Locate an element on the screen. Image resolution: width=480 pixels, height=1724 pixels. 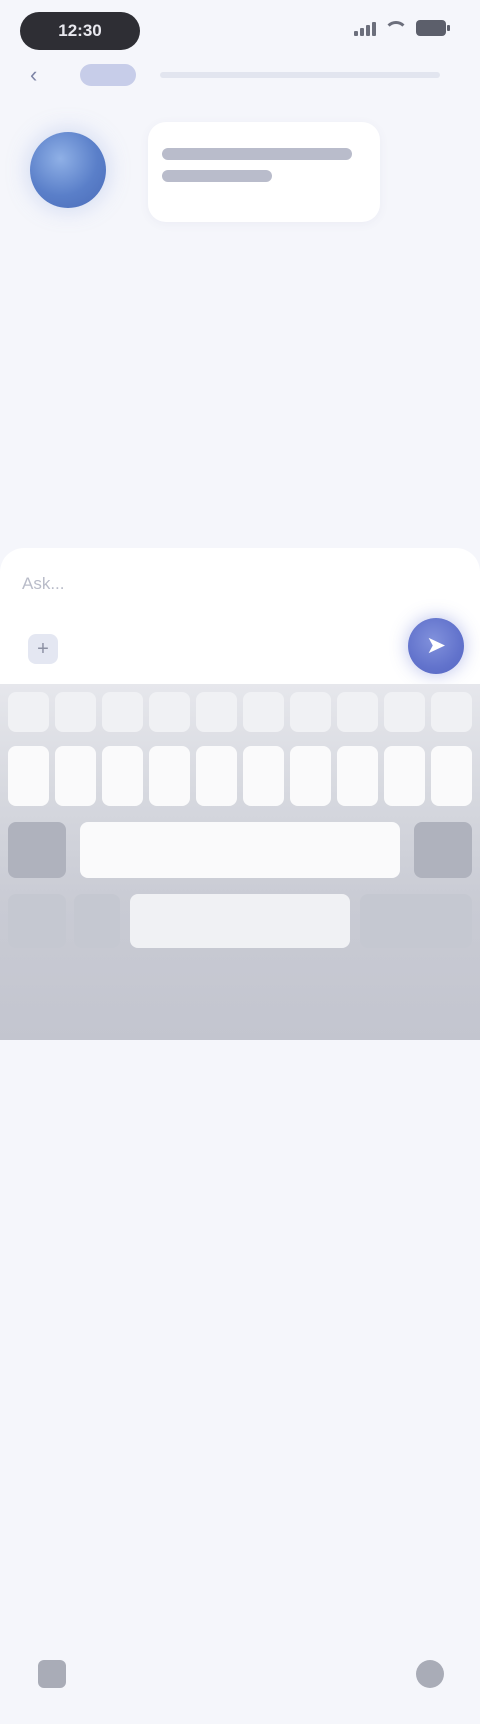
signal-icon is located at coordinates (365, 28).